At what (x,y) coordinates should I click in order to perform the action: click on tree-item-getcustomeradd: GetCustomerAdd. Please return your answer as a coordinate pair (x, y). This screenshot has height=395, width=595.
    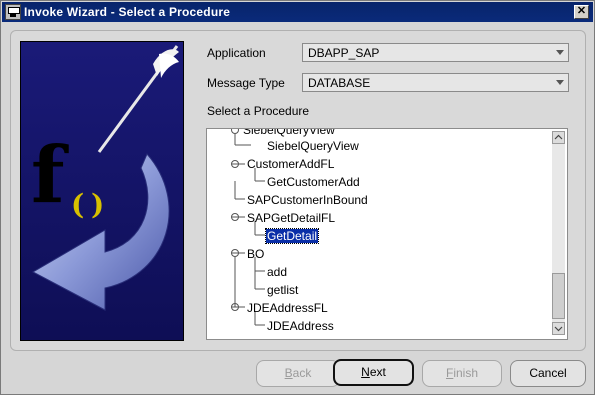
    Looking at the image, I should click on (313, 182).